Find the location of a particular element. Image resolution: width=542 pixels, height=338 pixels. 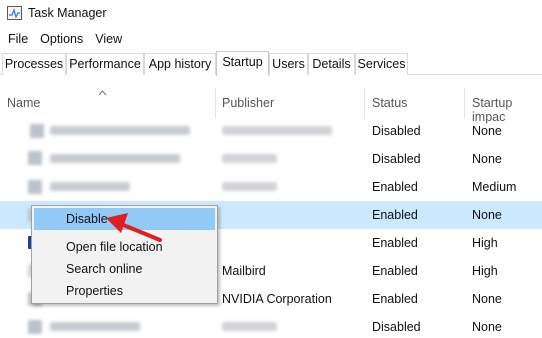

annotation-arrow-icon is located at coordinates (134, 227).